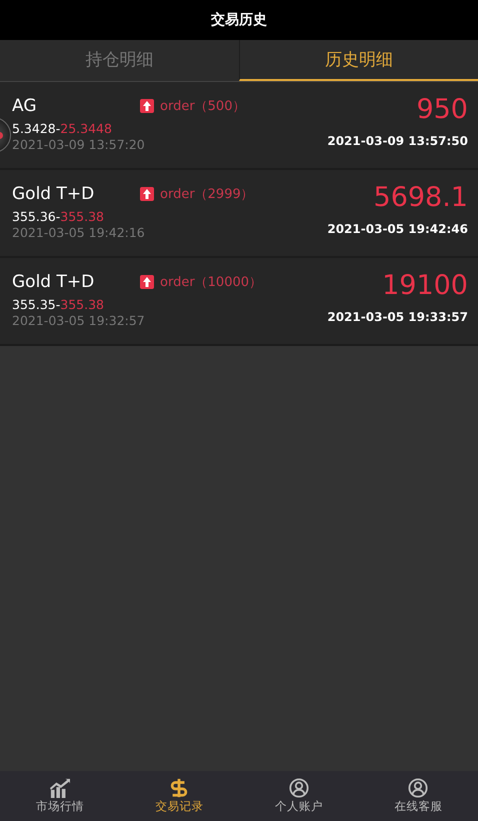  I want to click on nav-item: 个人账户, so click(298, 796).